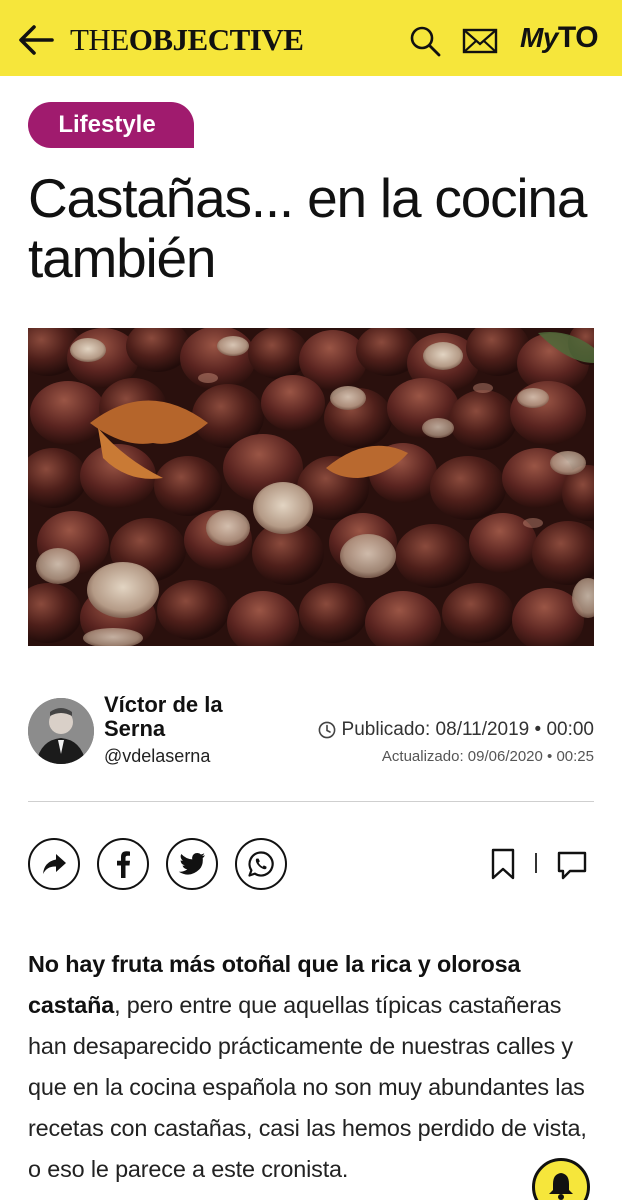 This screenshot has height=1200, width=622. I want to click on myto-to: TO, so click(578, 37).